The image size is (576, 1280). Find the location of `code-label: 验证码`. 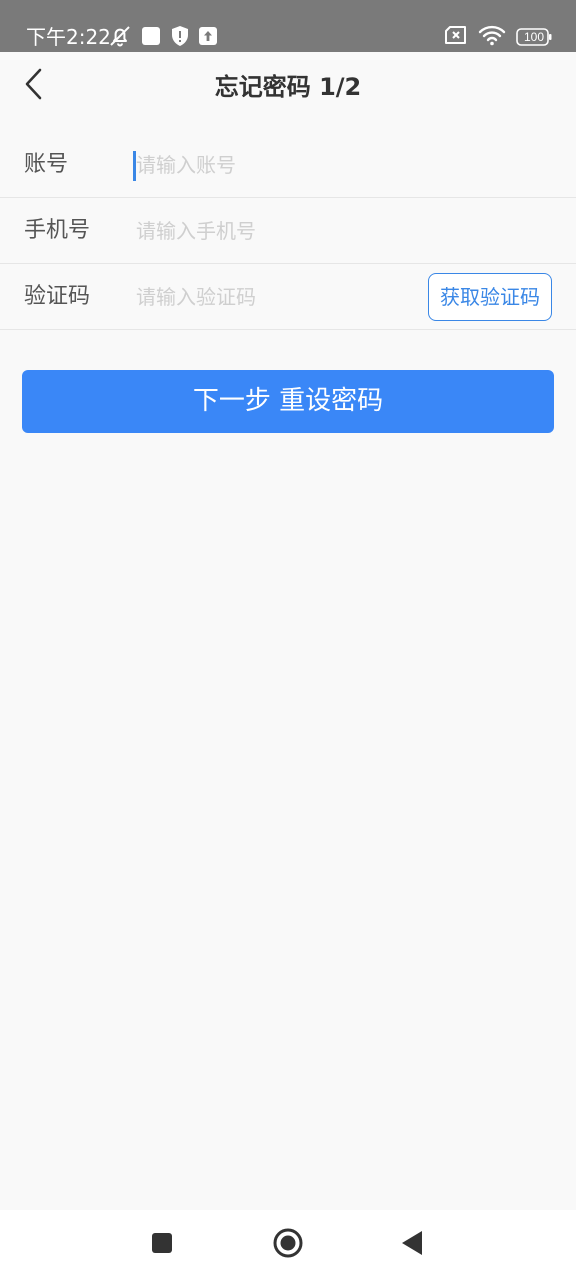

code-label: 验证码 is located at coordinates (57, 296).